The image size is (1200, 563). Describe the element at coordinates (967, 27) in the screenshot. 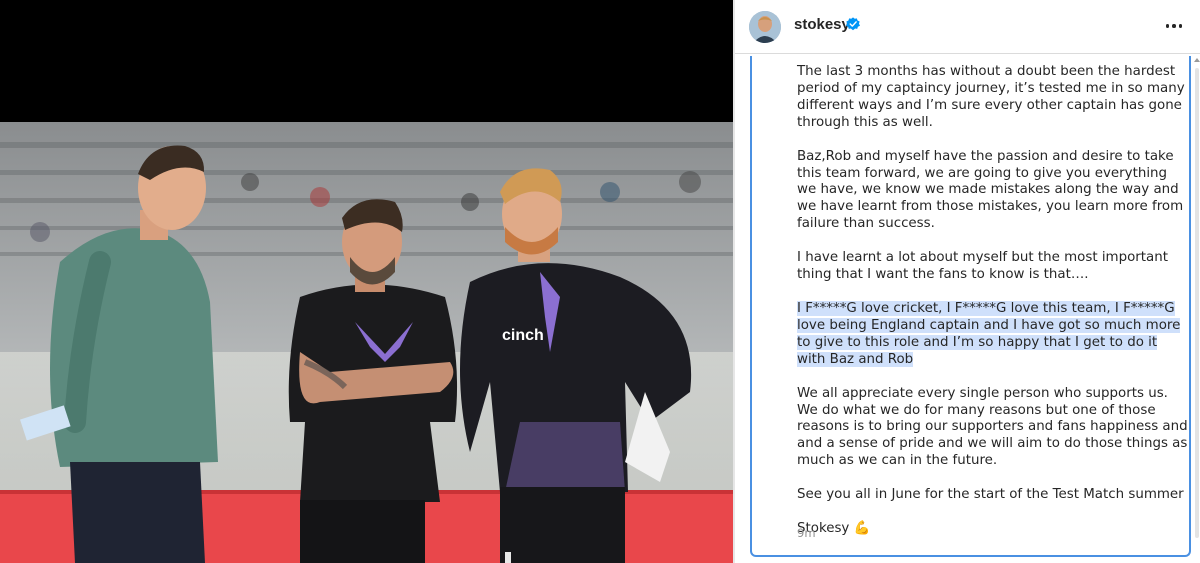

I see `post-header: stokesy` at that location.